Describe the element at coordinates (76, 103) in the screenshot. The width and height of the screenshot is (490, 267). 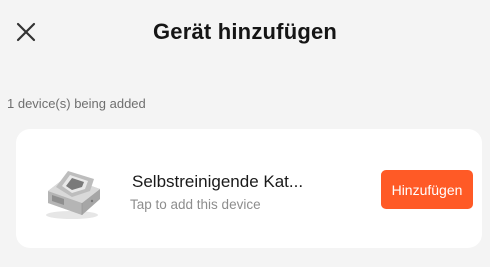
I see `devices-being-added-text: 1 device(s) being added` at that location.